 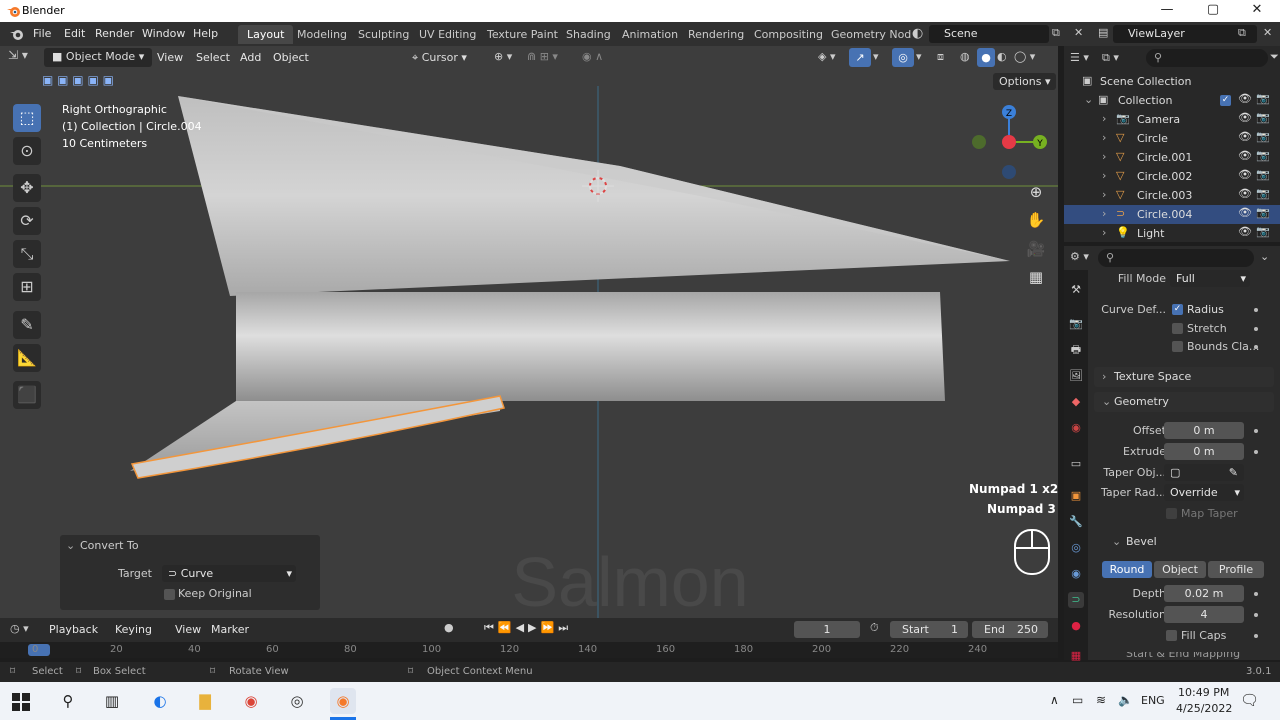 What do you see at coordinates (1076, 402) in the screenshot?
I see `scene-tab-icon: ◆` at bounding box center [1076, 402].